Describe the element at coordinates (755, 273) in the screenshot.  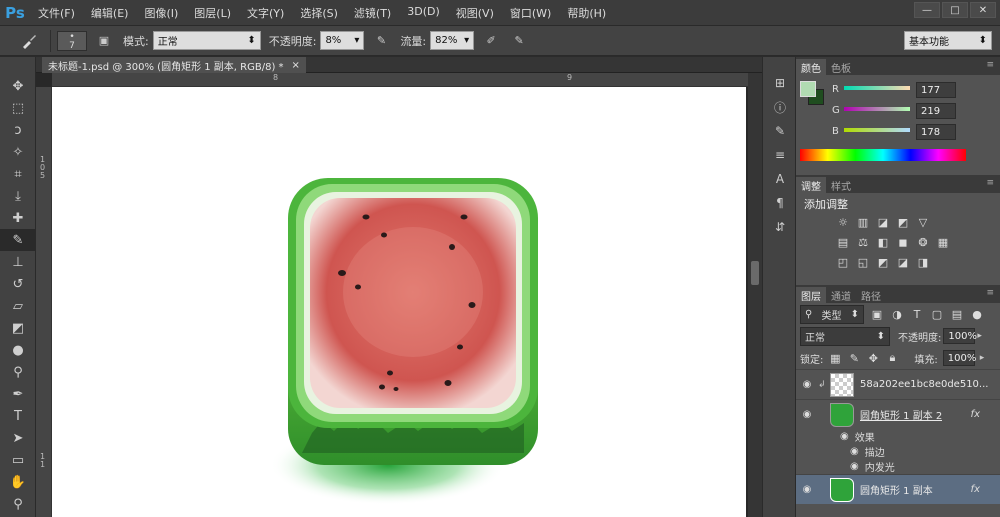
I see `scrollbar-thumb` at that location.